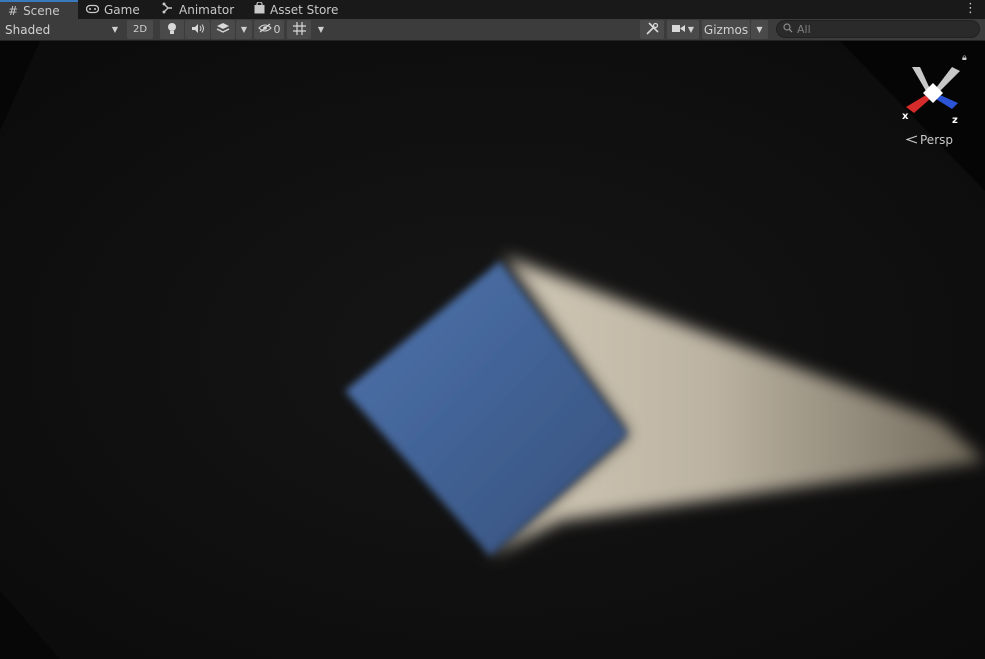  I want to click on lightbulb-icon, so click(172, 30).